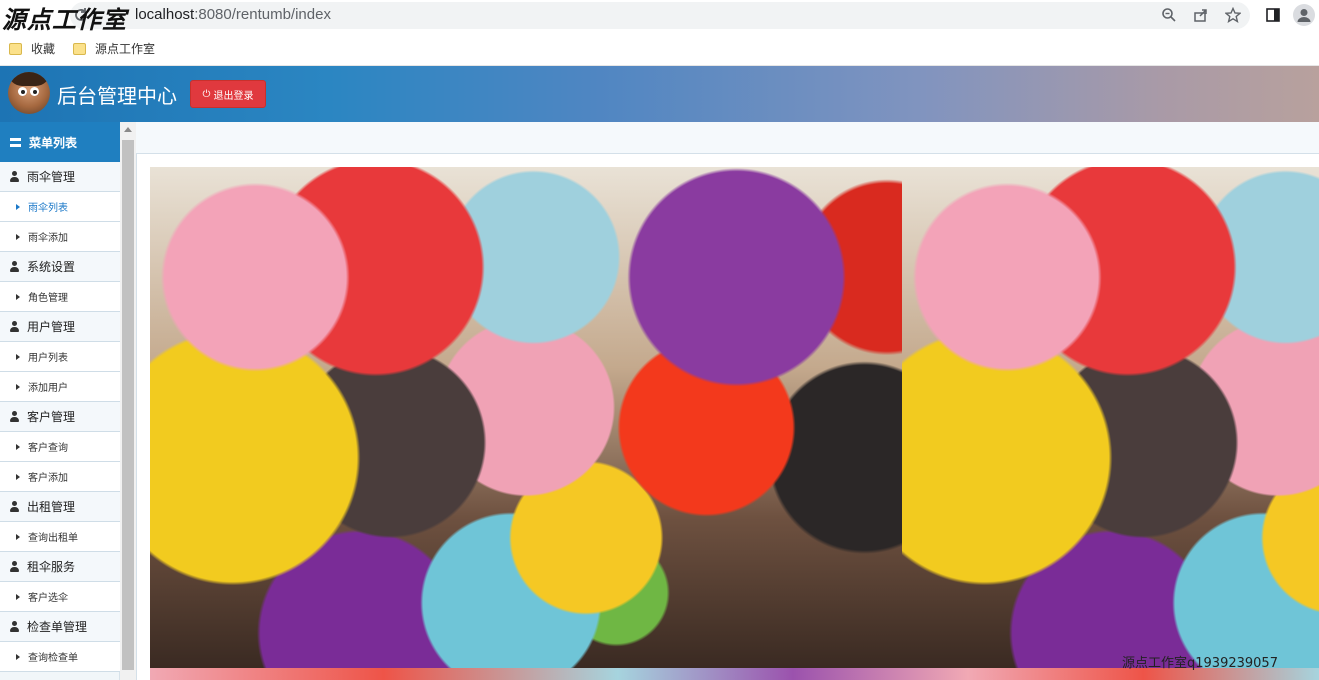 This screenshot has width=1319, height=680. Describe the element at coordinates (51, 567) in the screenshot. I see `sidebar-item-label: 租伞服务` at that location.